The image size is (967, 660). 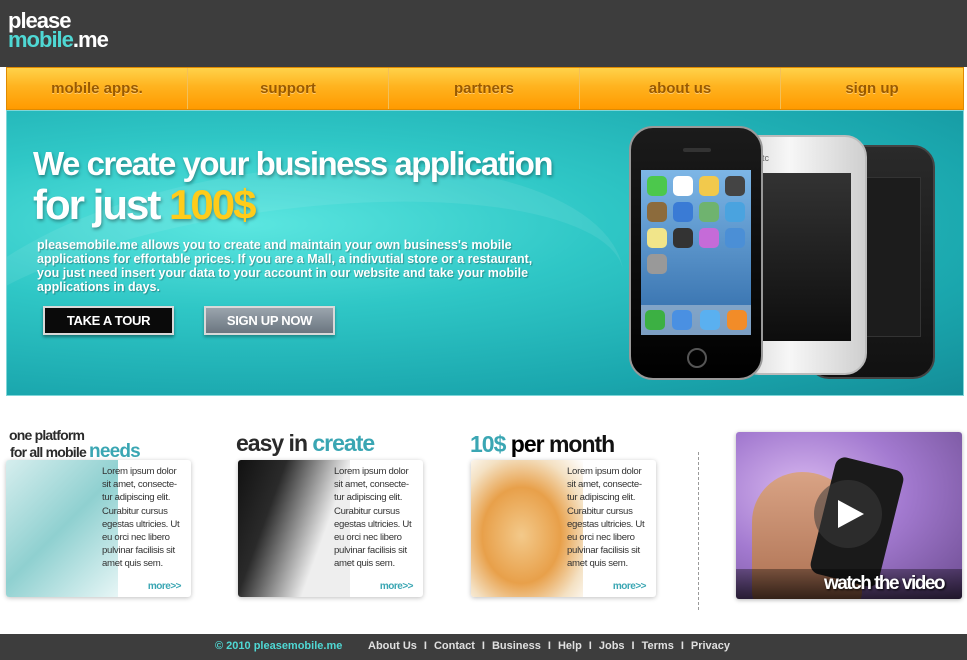 I want to click on maps-app-icon, so click(x=709, y=212).